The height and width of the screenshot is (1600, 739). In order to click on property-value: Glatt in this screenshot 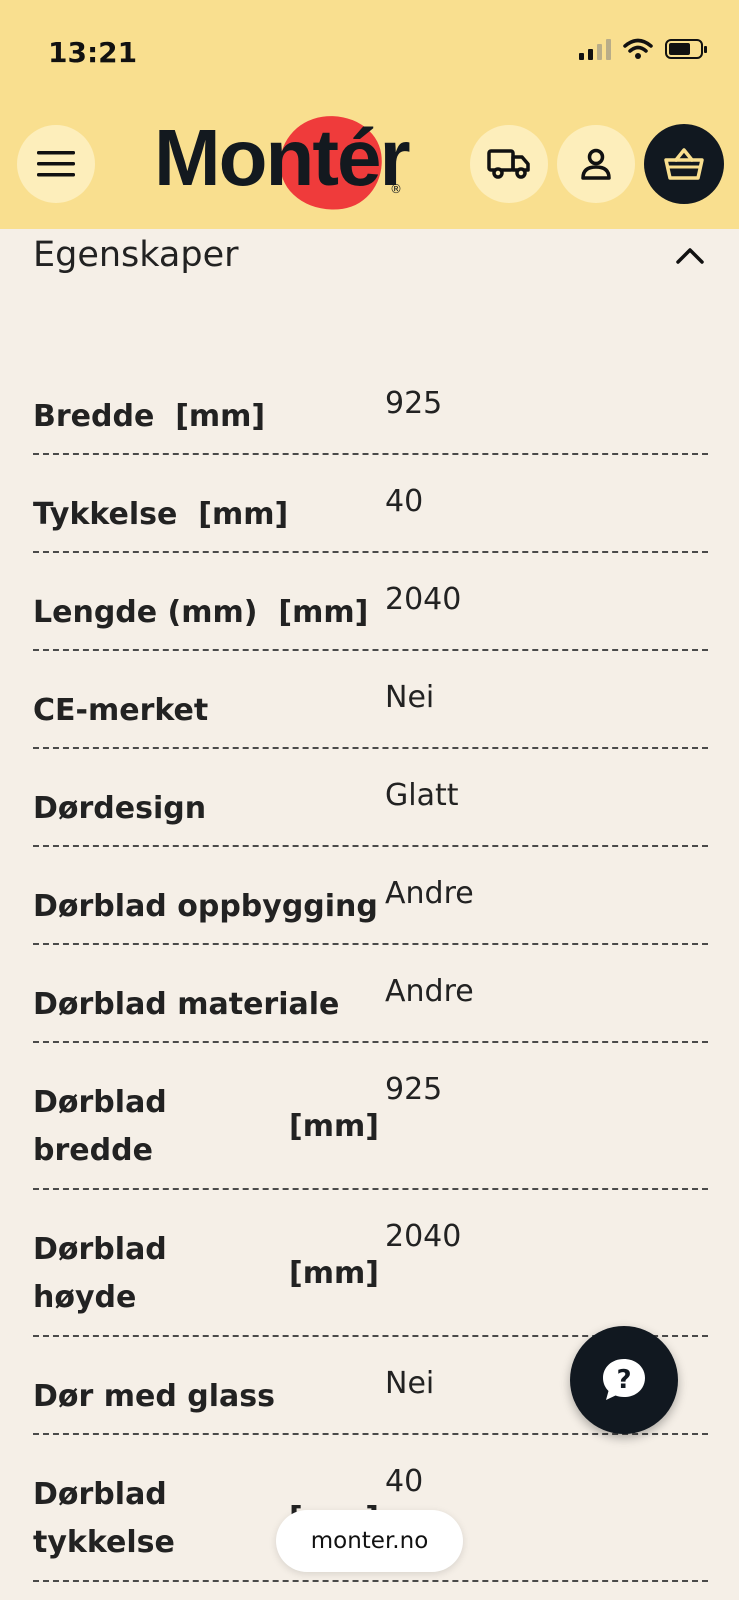, I will do `click(422, 795)`.